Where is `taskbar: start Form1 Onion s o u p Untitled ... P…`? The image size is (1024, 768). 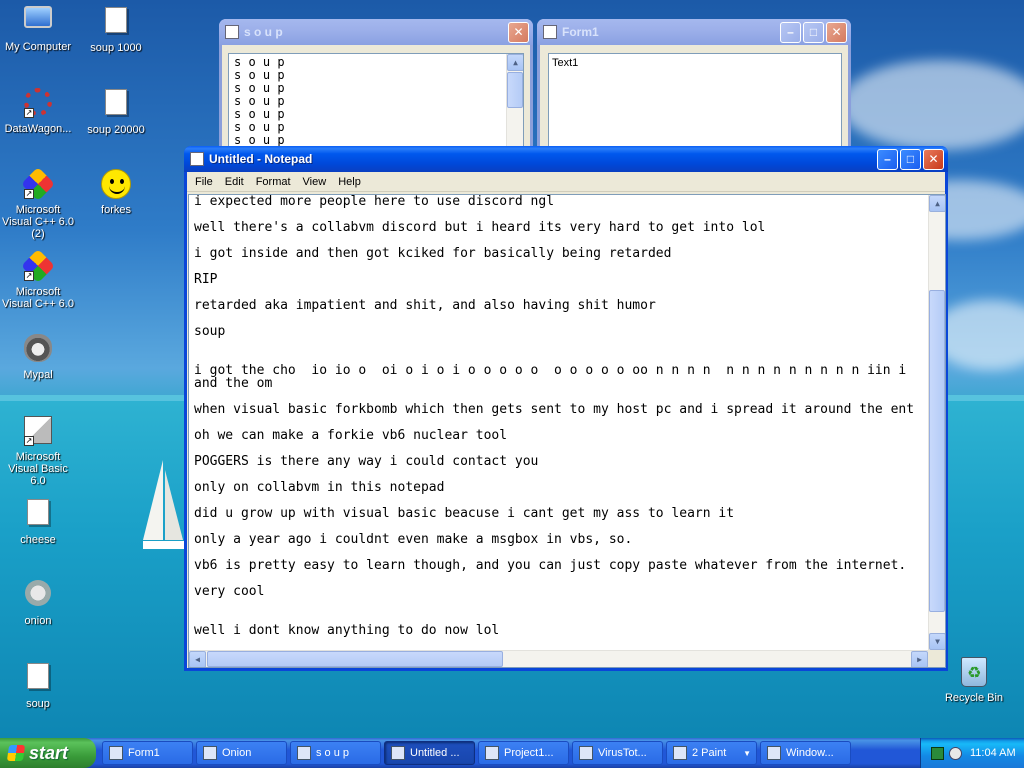
taskbar: start Form1 Onion s o u p Untitled ... P… is located at coordinates (512, 753).